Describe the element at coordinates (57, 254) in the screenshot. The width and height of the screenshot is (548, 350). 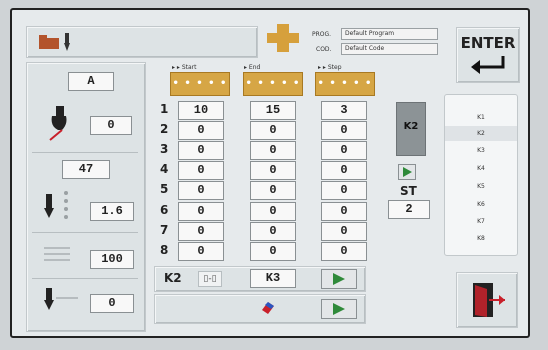
I see `speed-icon` at that location.